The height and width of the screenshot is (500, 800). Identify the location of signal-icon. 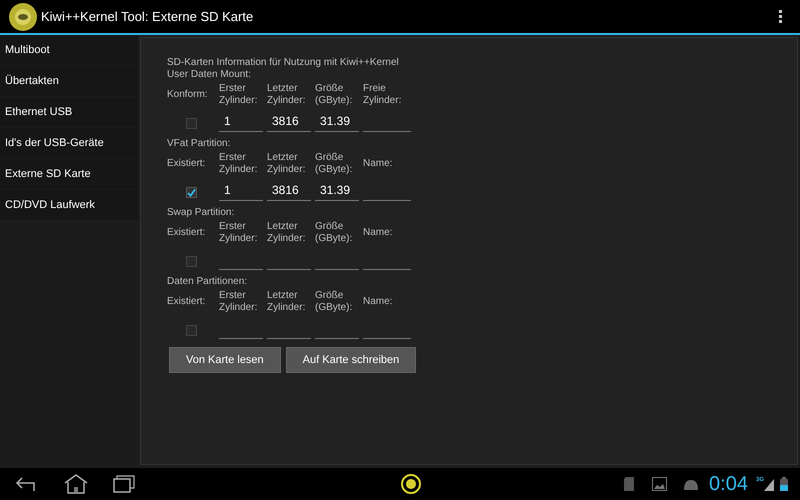
(769, 484).